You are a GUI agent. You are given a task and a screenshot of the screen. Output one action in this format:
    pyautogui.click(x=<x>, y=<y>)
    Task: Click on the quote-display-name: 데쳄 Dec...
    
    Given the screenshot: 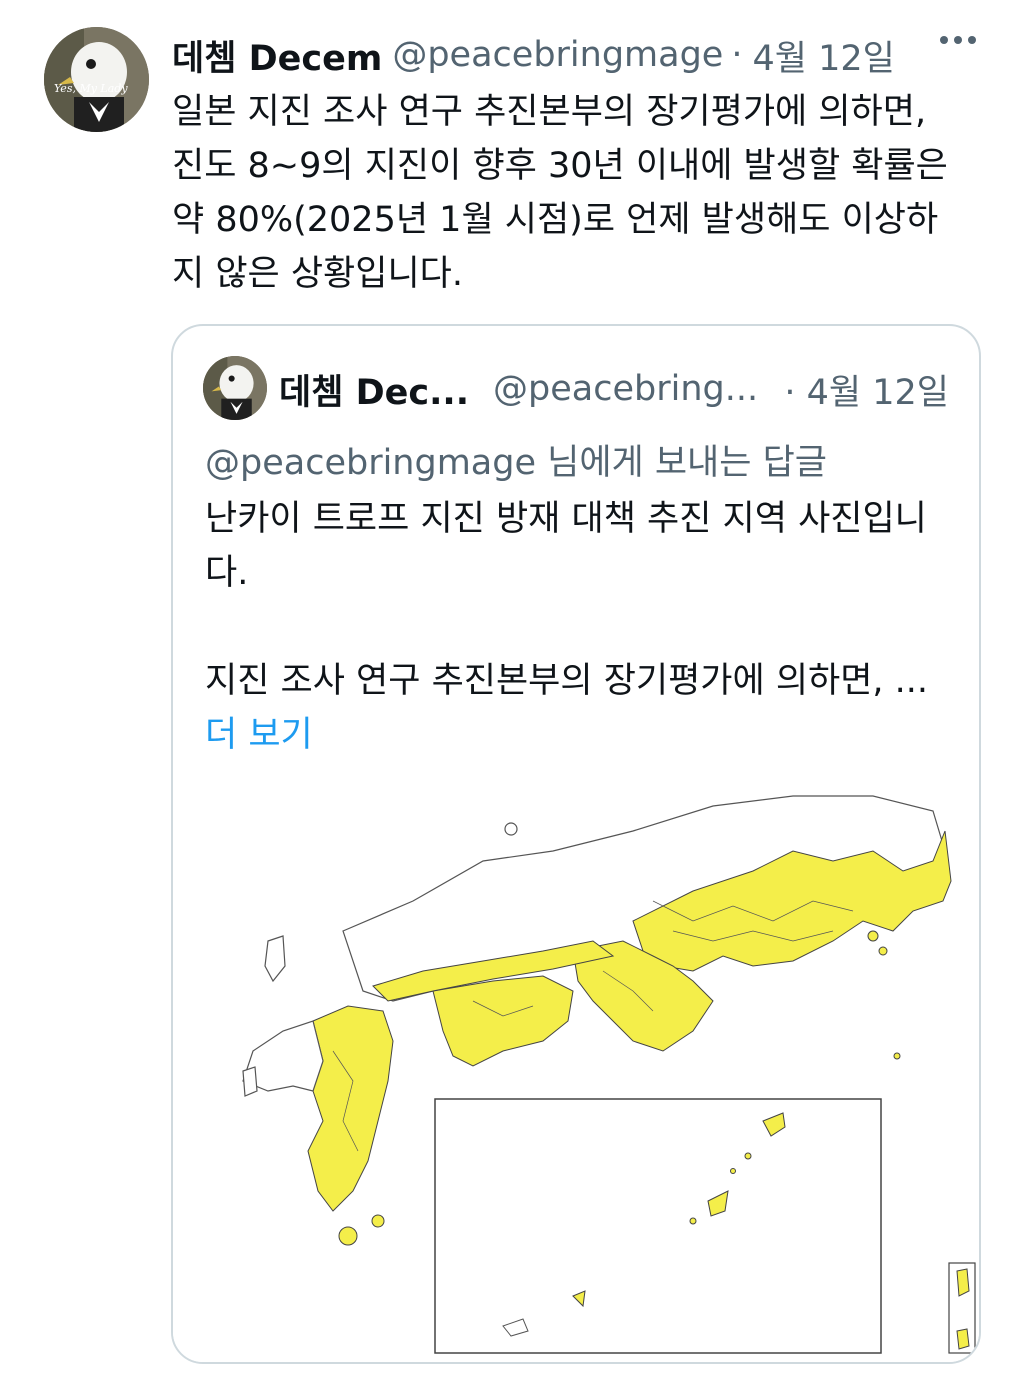 What is the action you would take?
    pyautogui.click(x=374, y=389)
    